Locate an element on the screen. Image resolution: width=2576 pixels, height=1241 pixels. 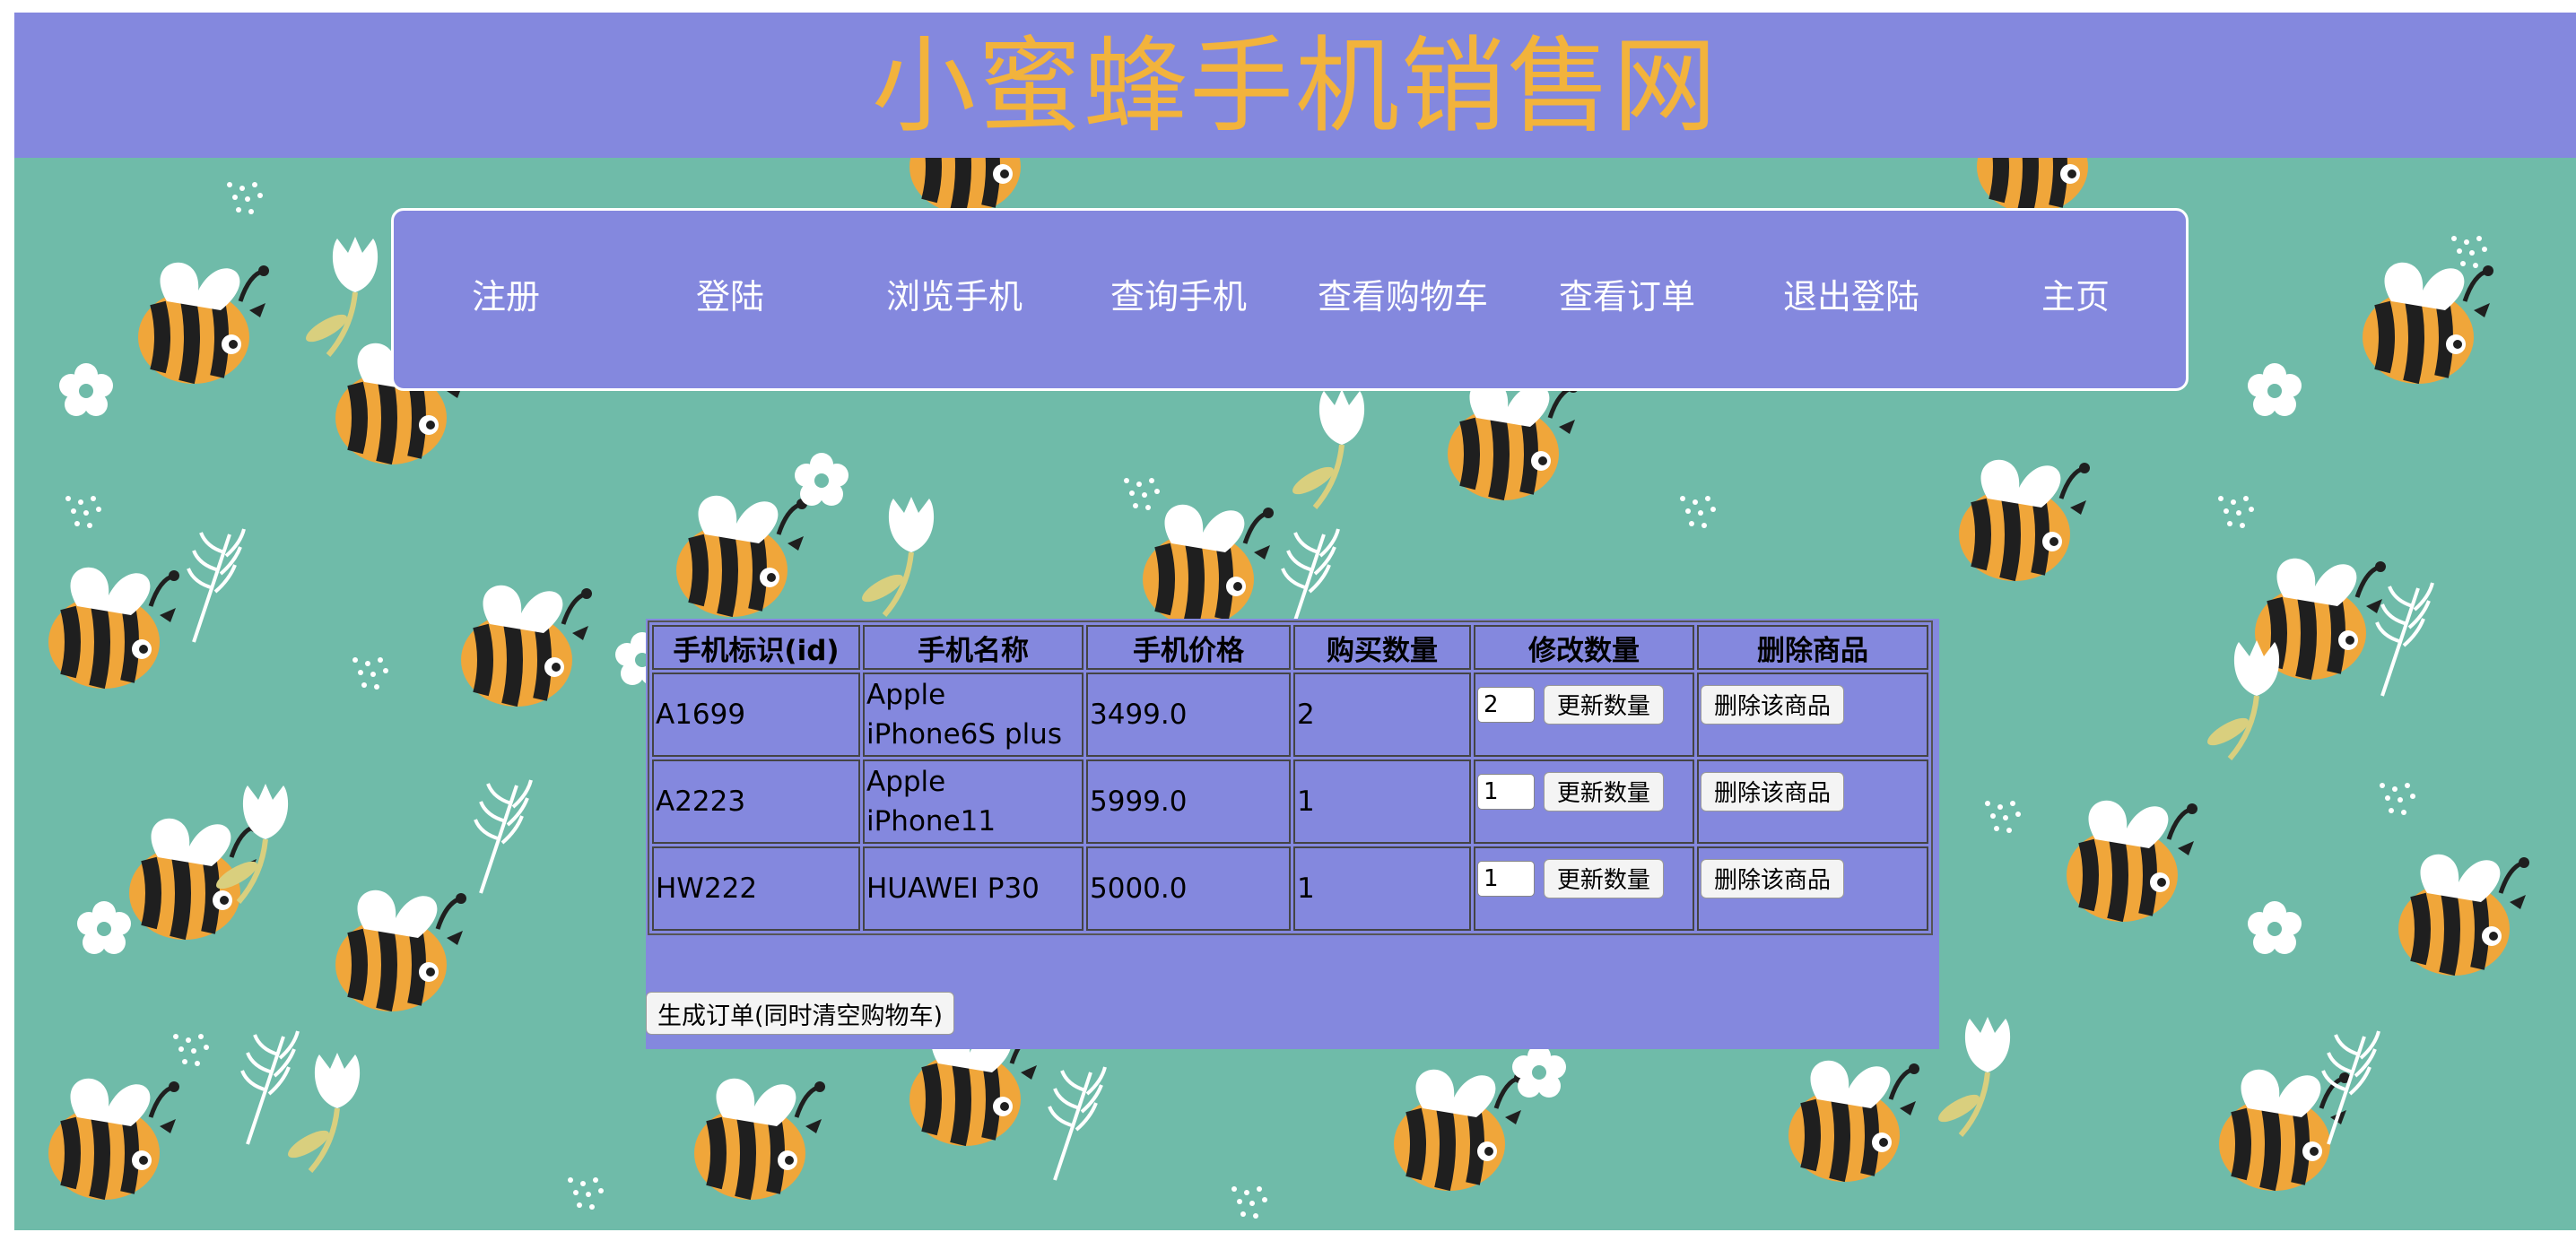
table-row: A2223 Apple iPhone11 5999.0 1 更新数量 删除该商品 is located at coordinates (1290, 801).